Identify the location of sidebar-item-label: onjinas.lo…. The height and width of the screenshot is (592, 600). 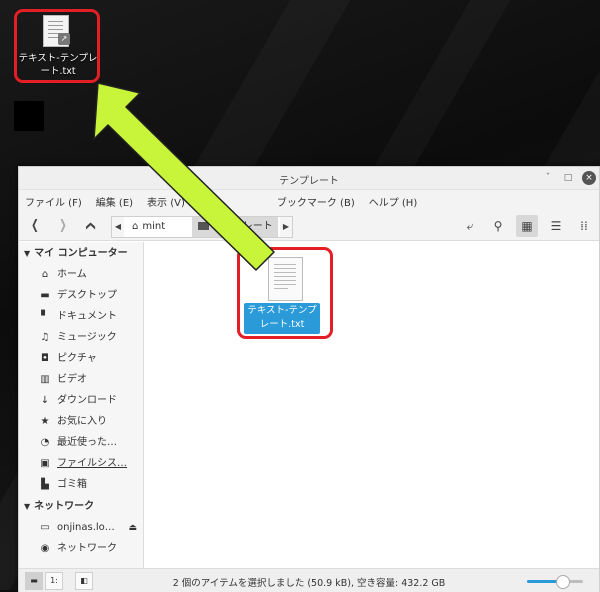
(86, 527).